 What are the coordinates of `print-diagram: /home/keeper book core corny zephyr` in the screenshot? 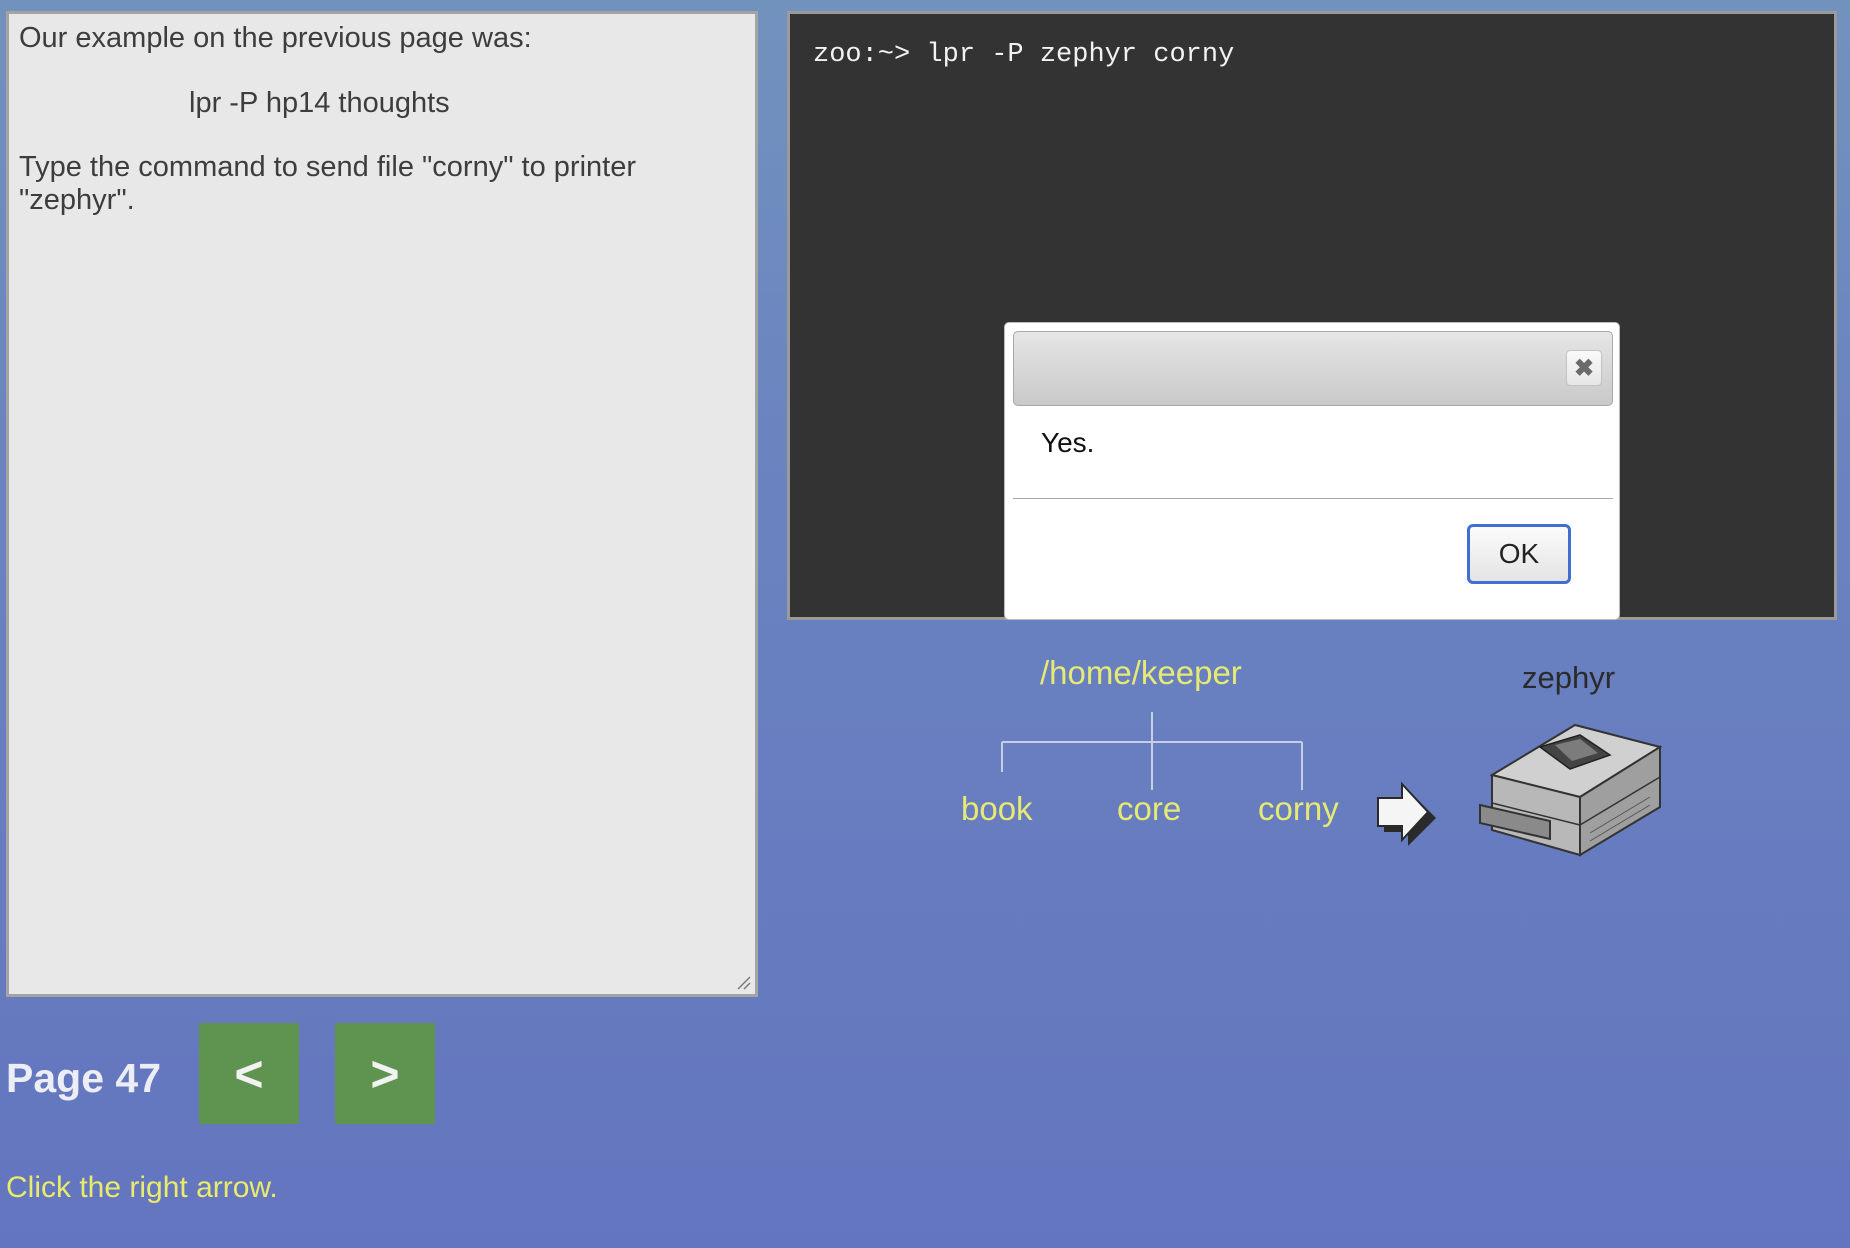 It's located at (1340, 760).